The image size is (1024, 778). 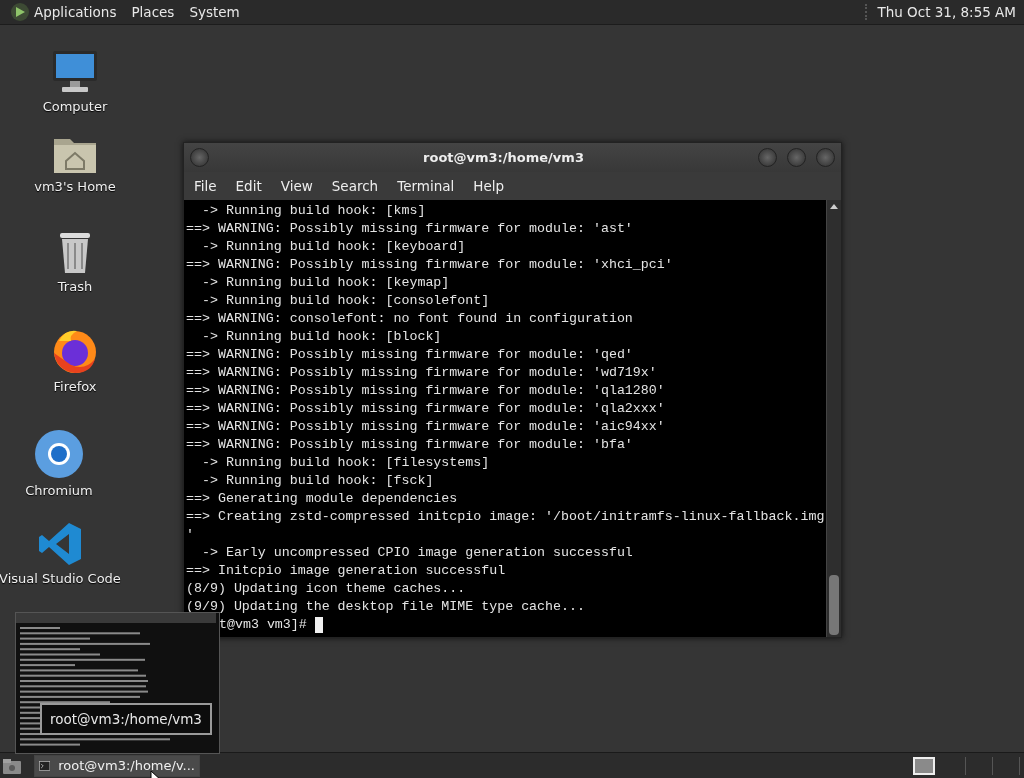 I want to click on menu-item: Search, so click(x=355, y=186).